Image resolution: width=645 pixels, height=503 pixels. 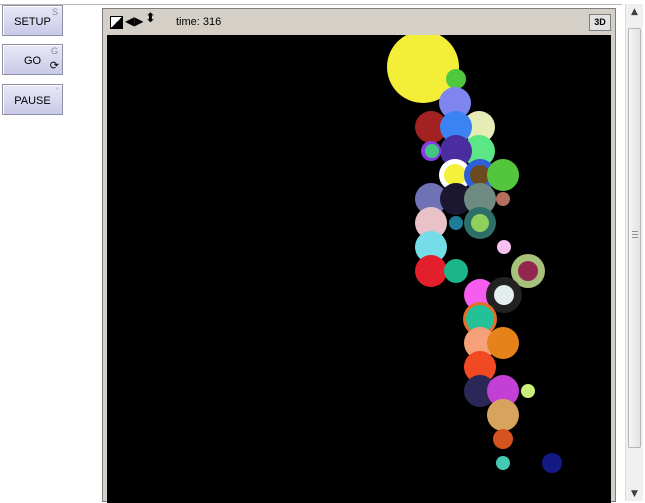 I want to click on go-shortcut-key: G, so click(x=54, y=51).